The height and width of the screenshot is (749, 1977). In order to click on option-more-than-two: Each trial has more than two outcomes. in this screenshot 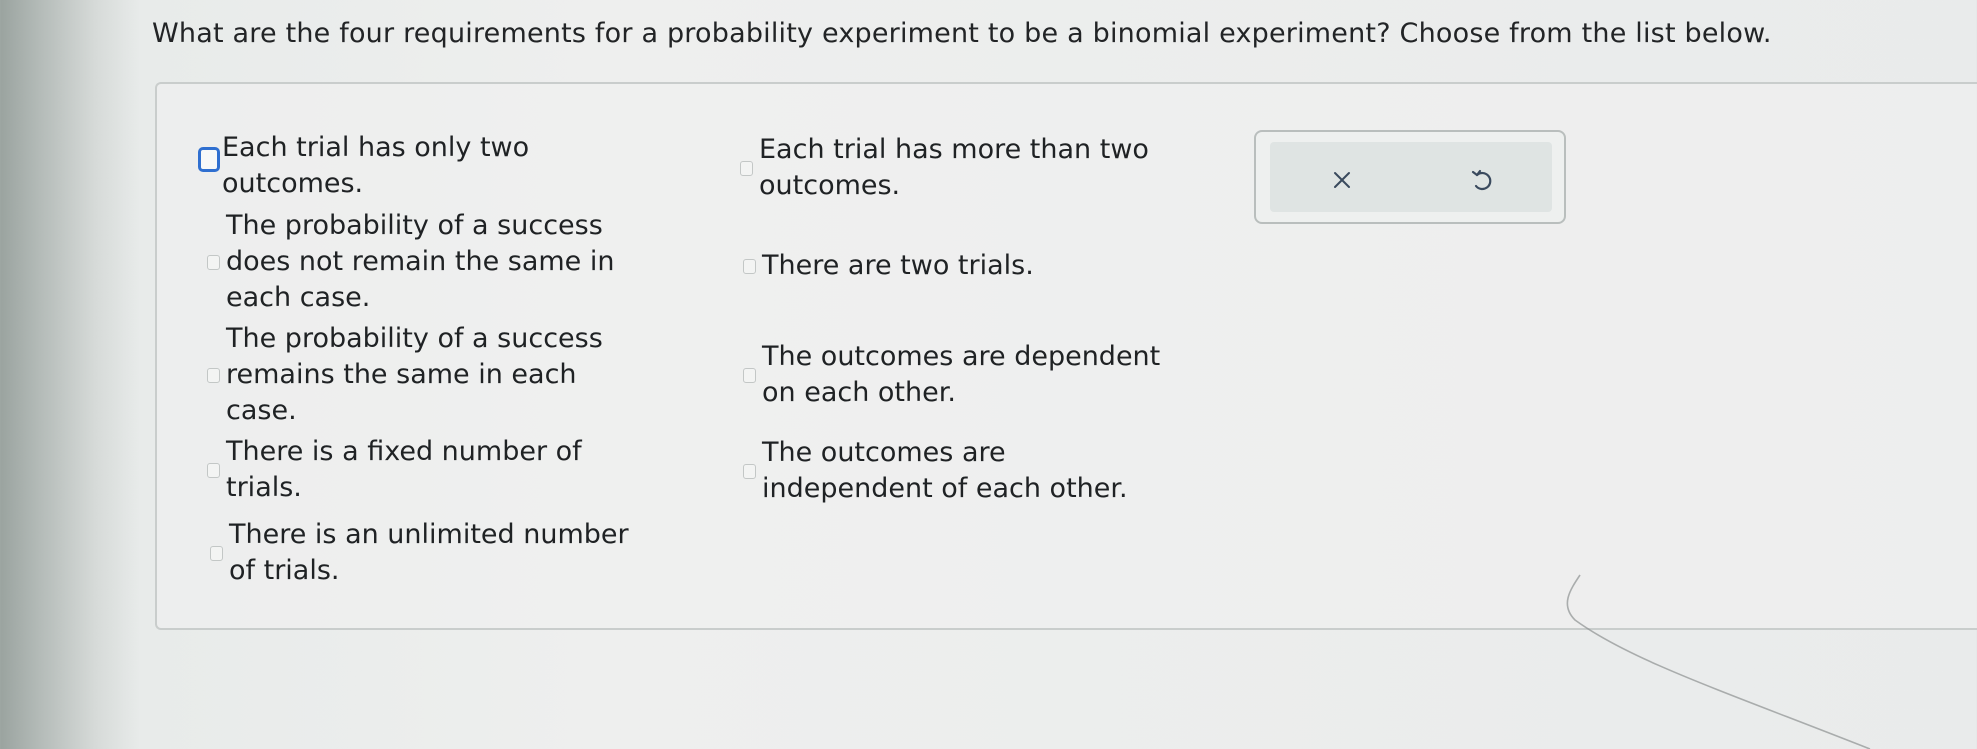, I will do `click(944, 168)`.